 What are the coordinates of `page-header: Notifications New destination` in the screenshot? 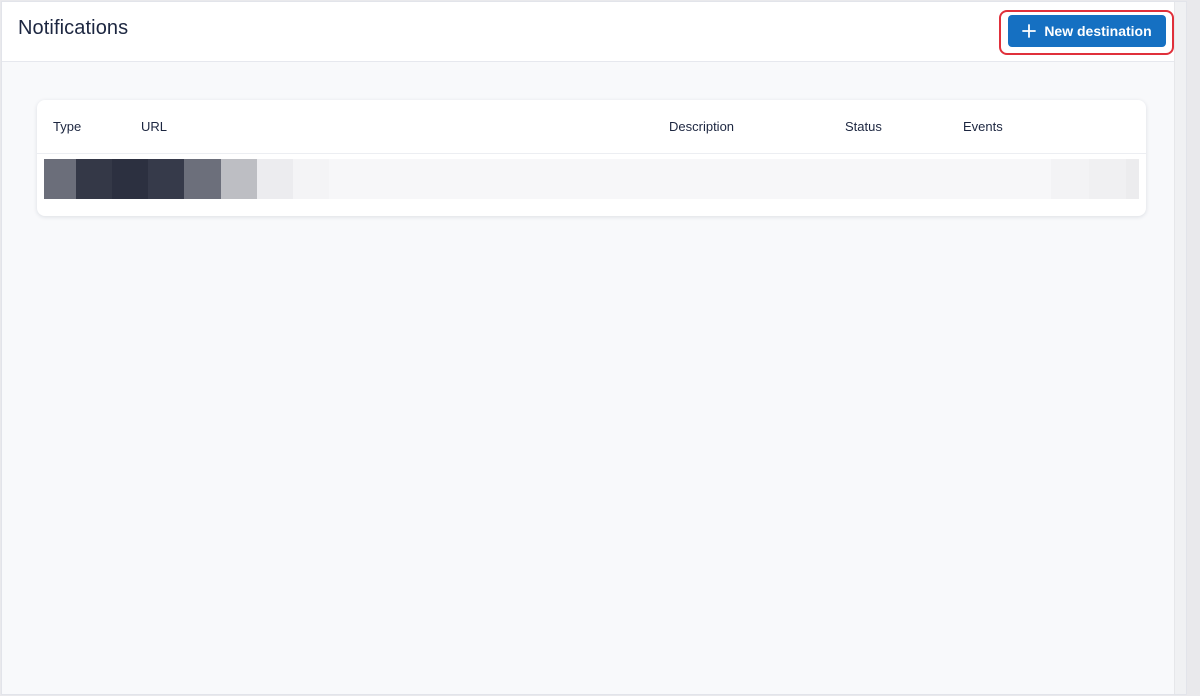 It's located at (594, 32).